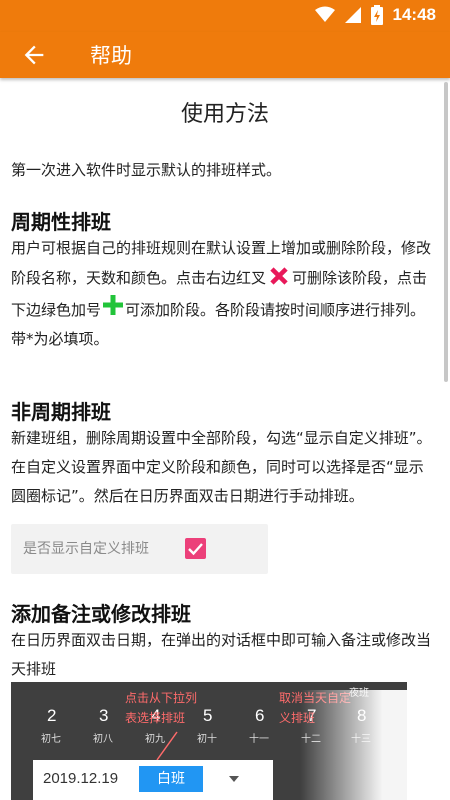  I want to click on intro-text: 第一次进入软件时显示默认的排班样式。, so click(146, 170).